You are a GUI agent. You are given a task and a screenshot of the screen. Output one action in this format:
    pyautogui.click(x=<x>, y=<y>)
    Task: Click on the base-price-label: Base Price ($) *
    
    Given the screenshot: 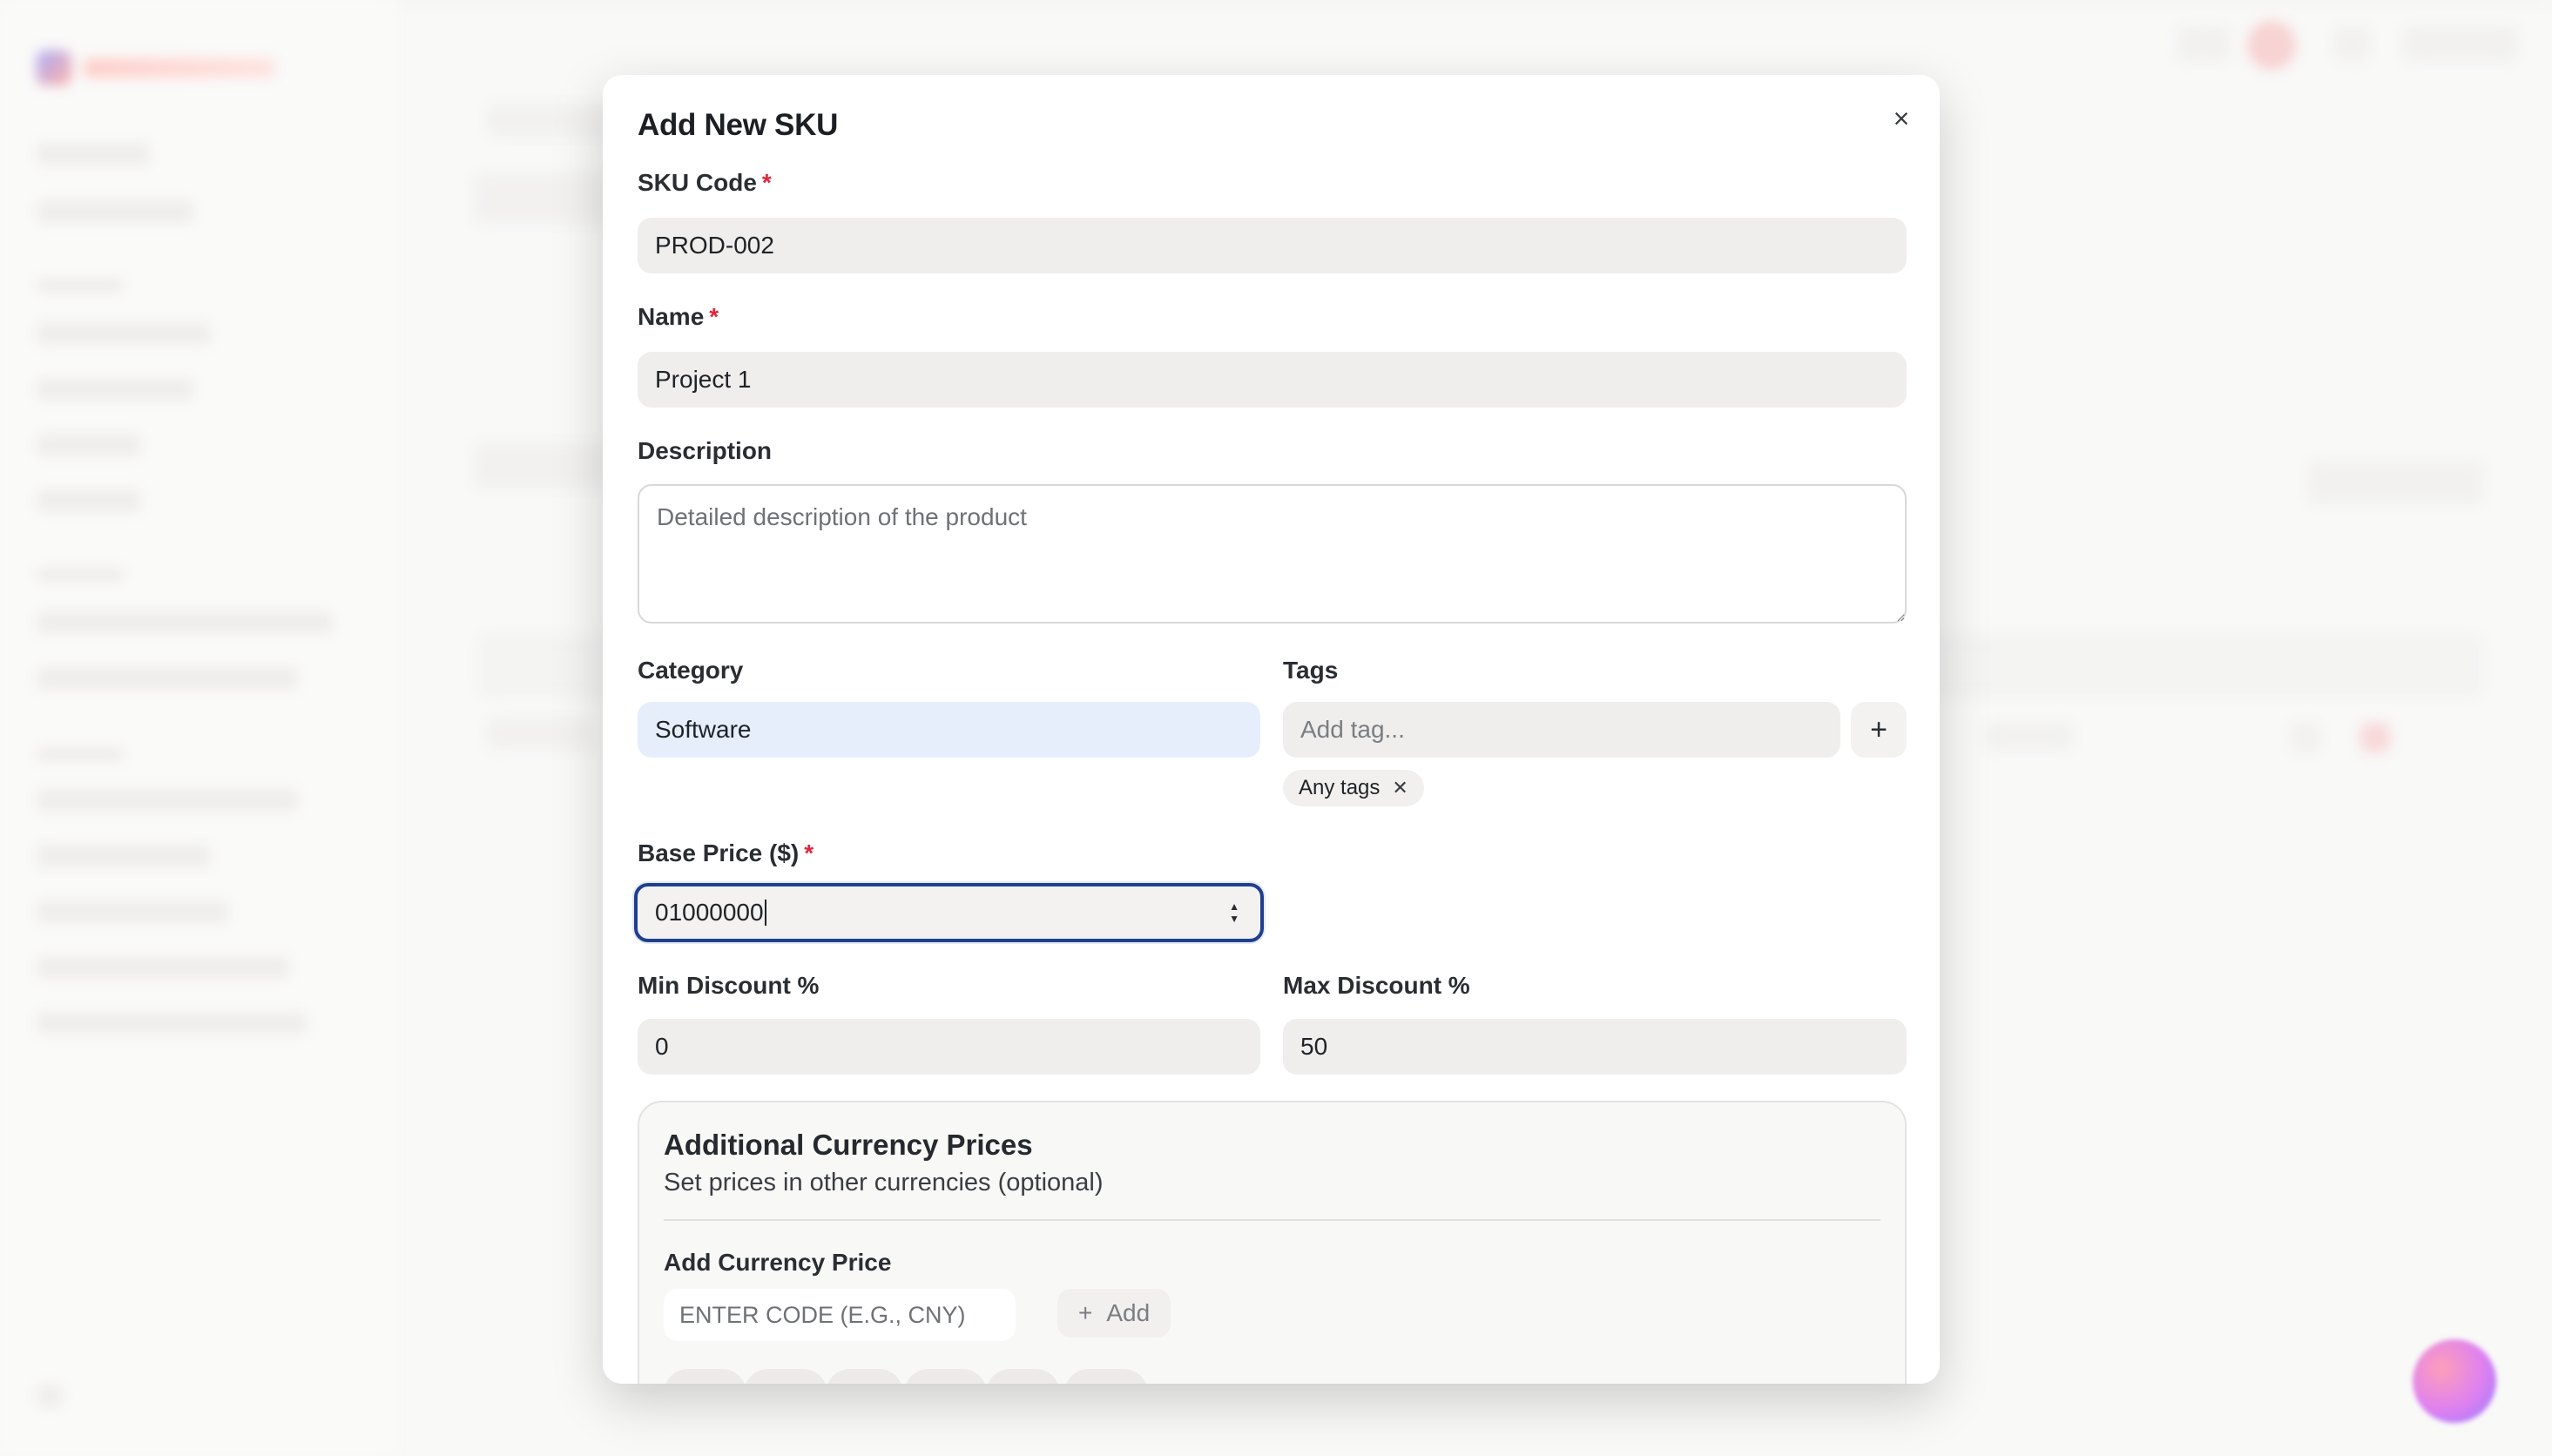 What is the action you would take?
    pyautogui.click(x=726, y=853)
    